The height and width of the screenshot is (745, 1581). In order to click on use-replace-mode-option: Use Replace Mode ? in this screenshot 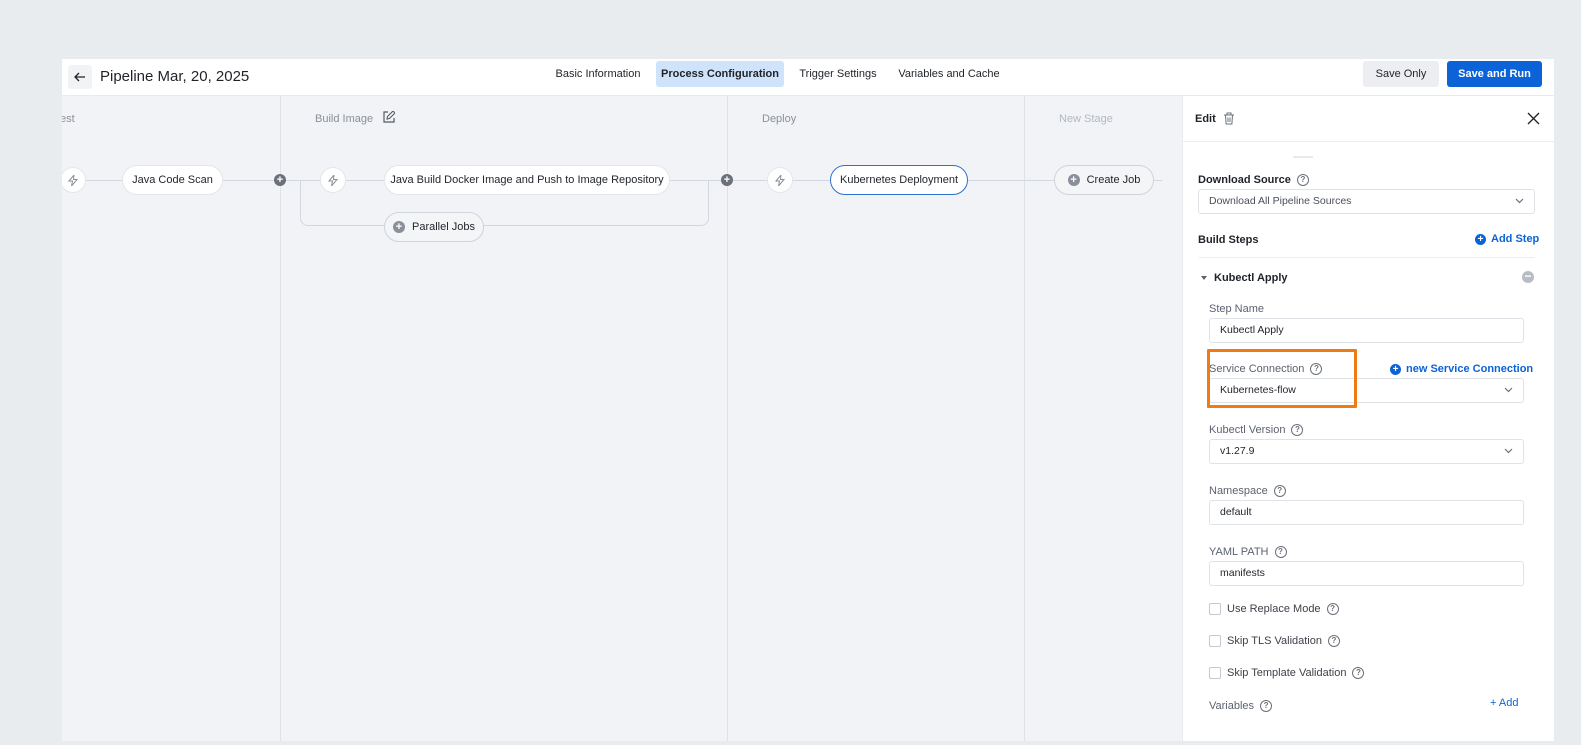, I will do `click(1274, 609)`.